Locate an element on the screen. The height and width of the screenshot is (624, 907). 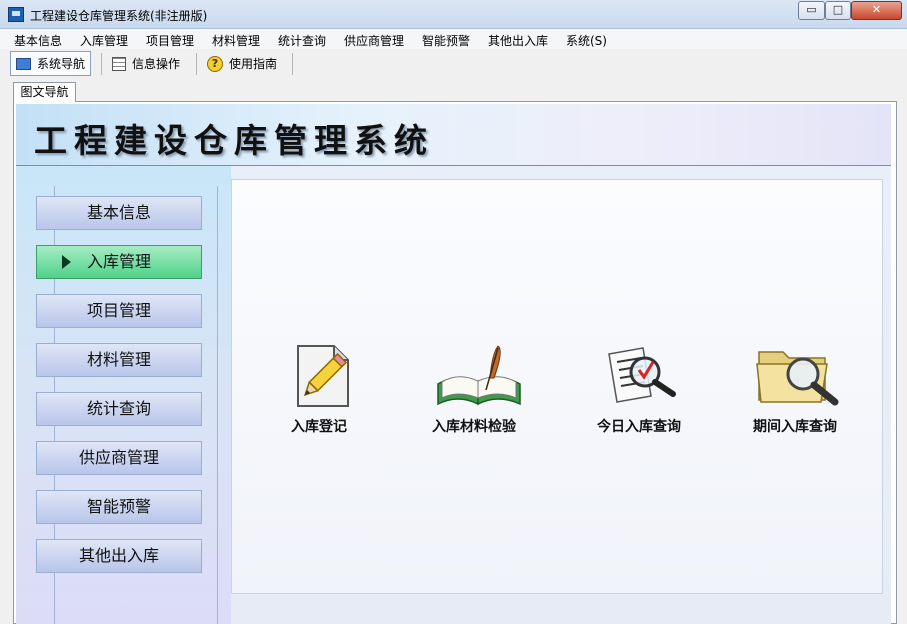
monitor-icon is located at coordinates (23, 63).